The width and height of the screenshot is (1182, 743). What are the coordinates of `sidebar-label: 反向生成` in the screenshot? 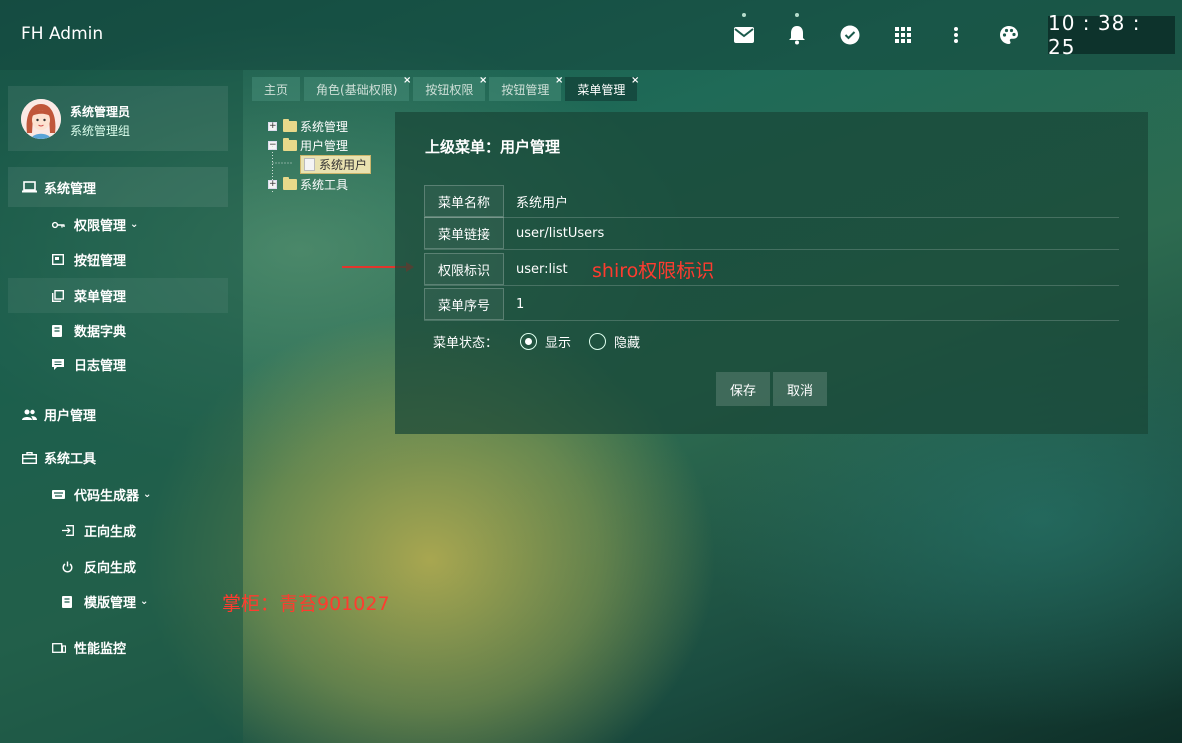 It's located at (110, 568).